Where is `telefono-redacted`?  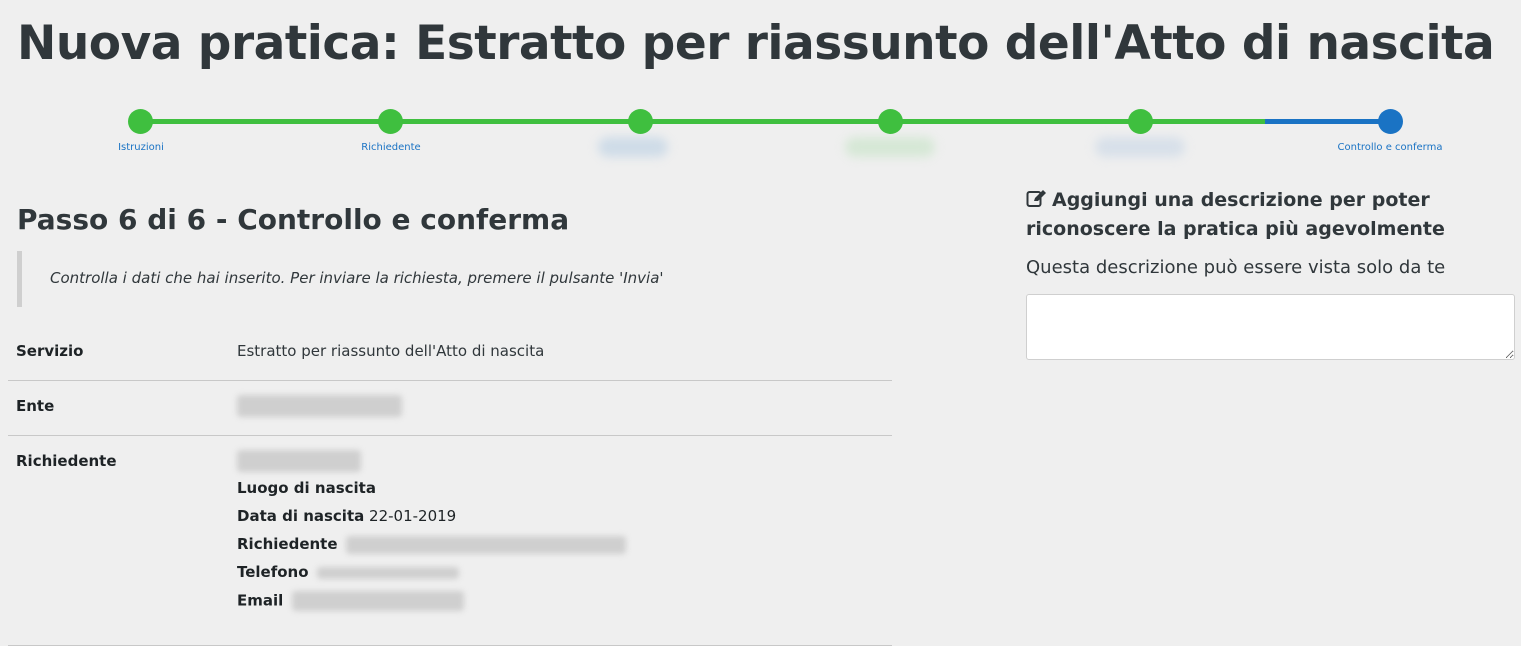 telefono-redacted is located at coordinates (388, 572).